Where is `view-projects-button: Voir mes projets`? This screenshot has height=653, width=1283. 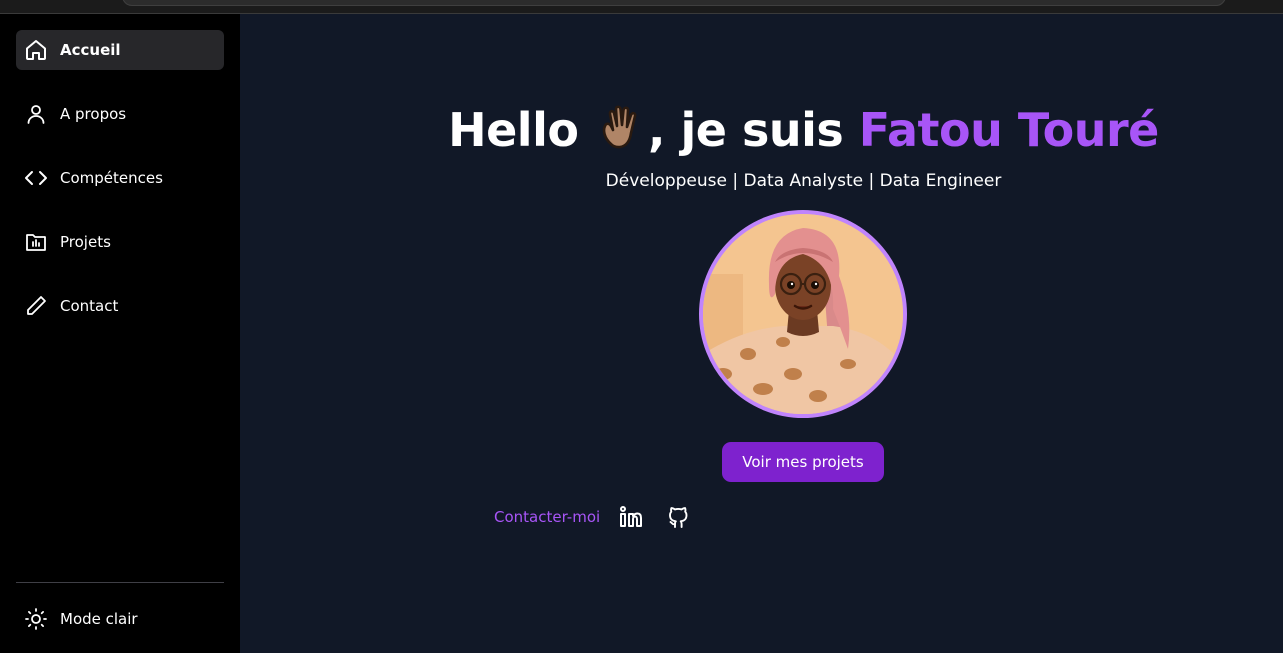 view-projects-button: Voir mes projets is located at coordinates (803, 462).